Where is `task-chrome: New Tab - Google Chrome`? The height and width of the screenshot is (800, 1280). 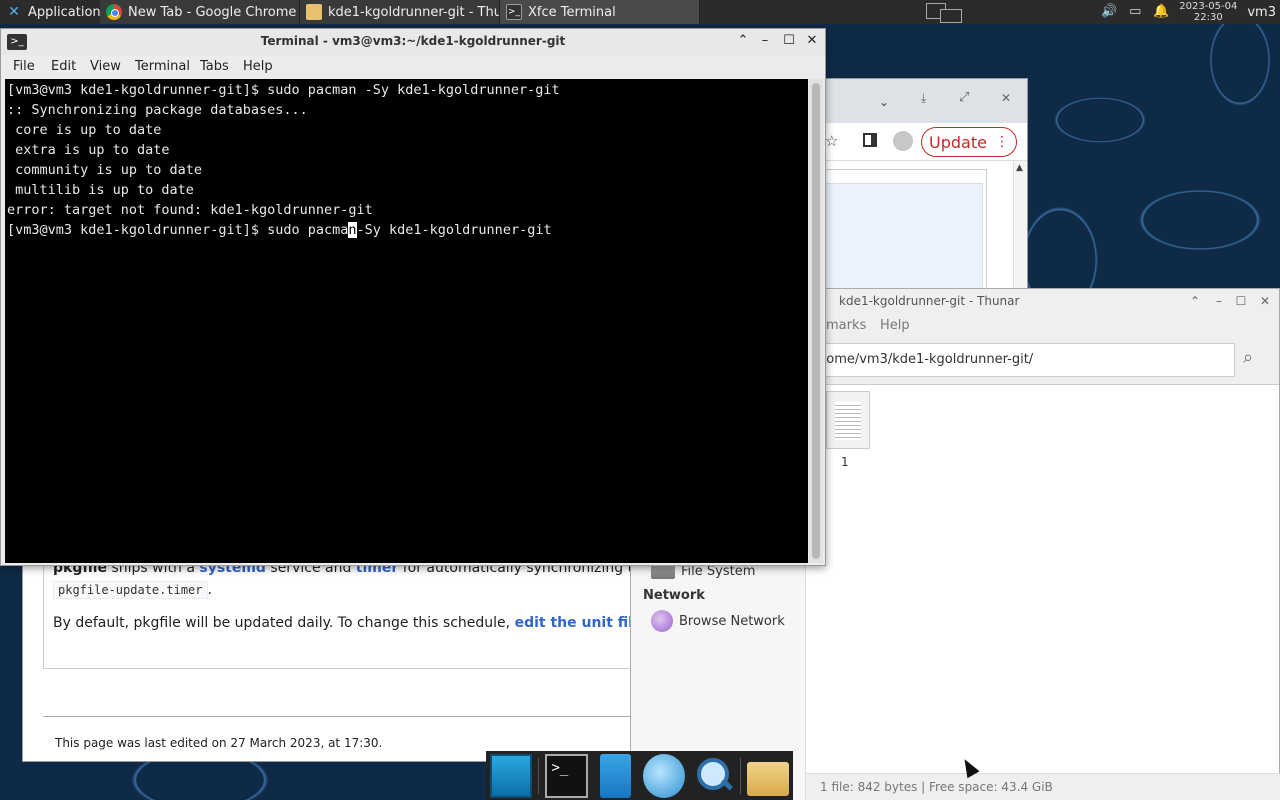
task-chrome: New Tab - Google Chrome is located at coordinates (200, 12).